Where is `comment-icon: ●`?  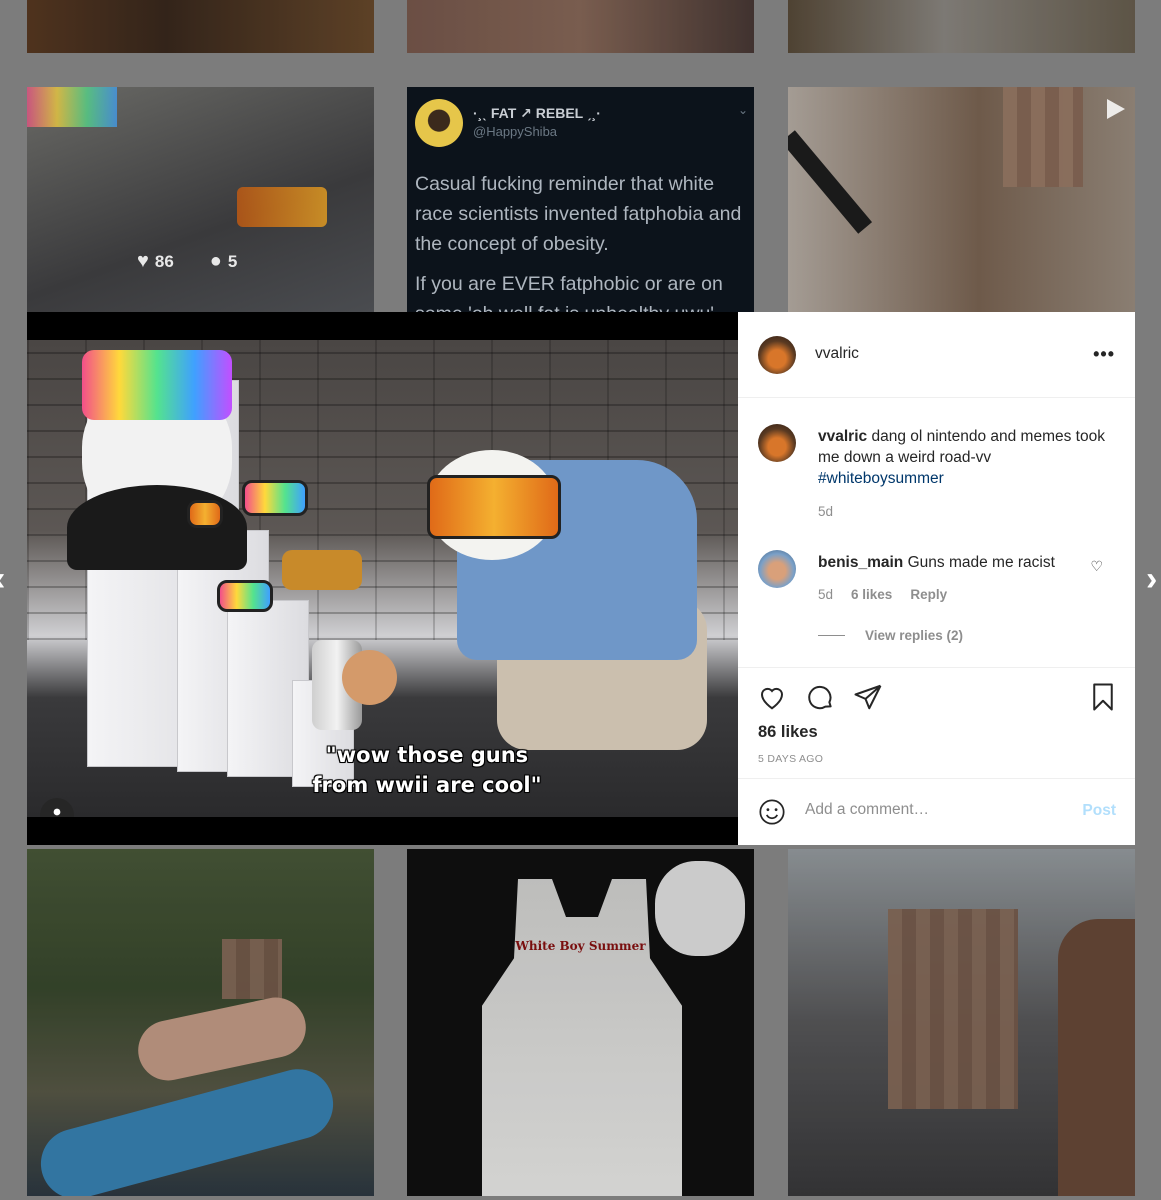
comment-icon: ● is located at coordinates (215, 261).